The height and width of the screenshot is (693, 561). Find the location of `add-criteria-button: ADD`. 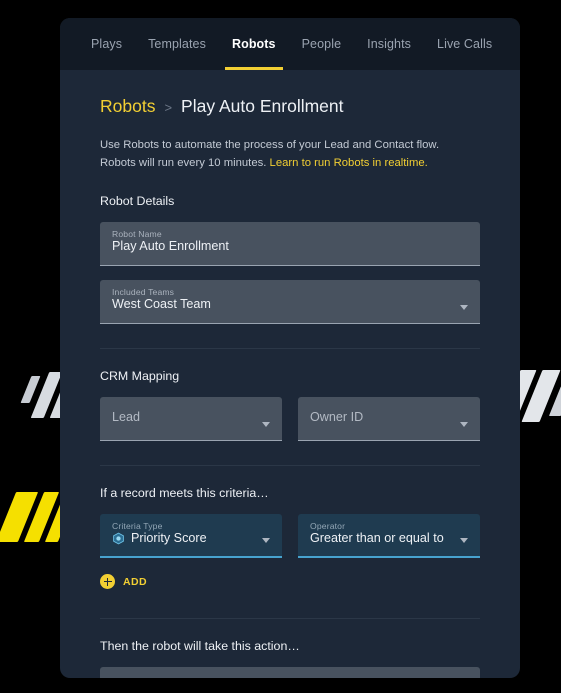

add-criteria-button: ADD is located at coordinates (123, 581).